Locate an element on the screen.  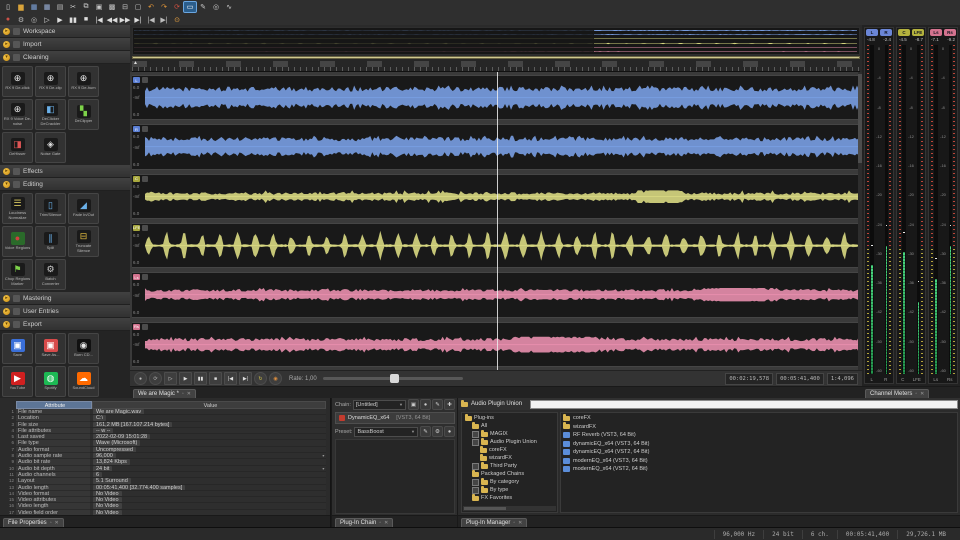
toolbox-section-mastering: ▸ Mastering is located at coordinates (65, 298).